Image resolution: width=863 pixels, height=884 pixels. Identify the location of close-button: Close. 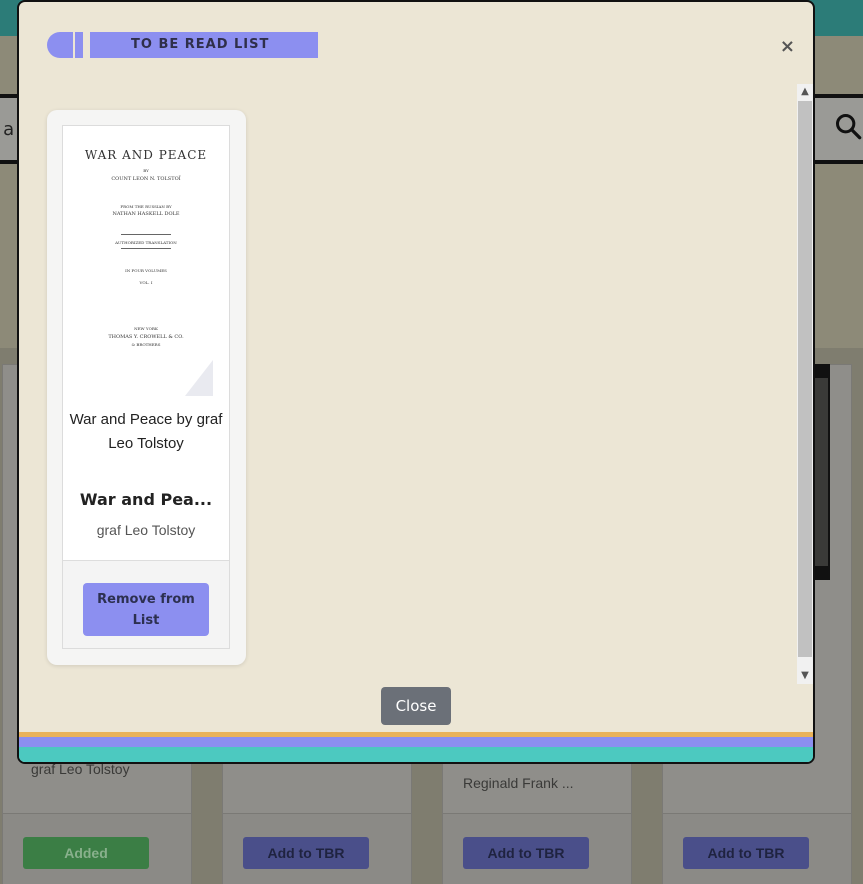
(416, 706).